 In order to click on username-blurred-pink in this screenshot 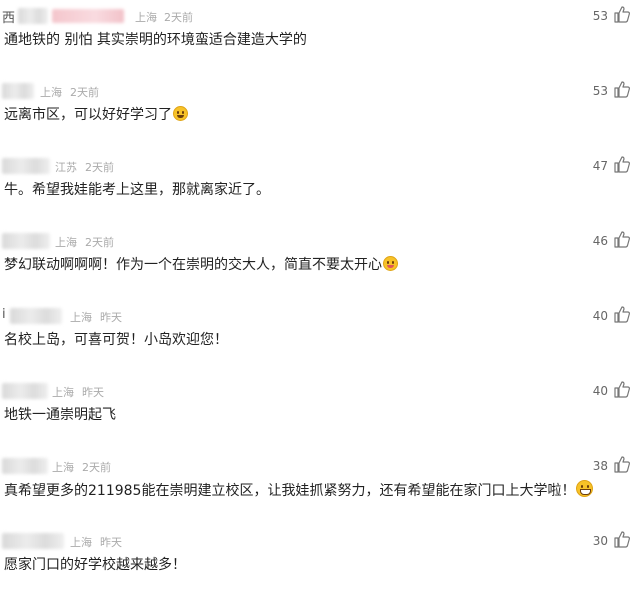, I will do `click(88, 16)`.